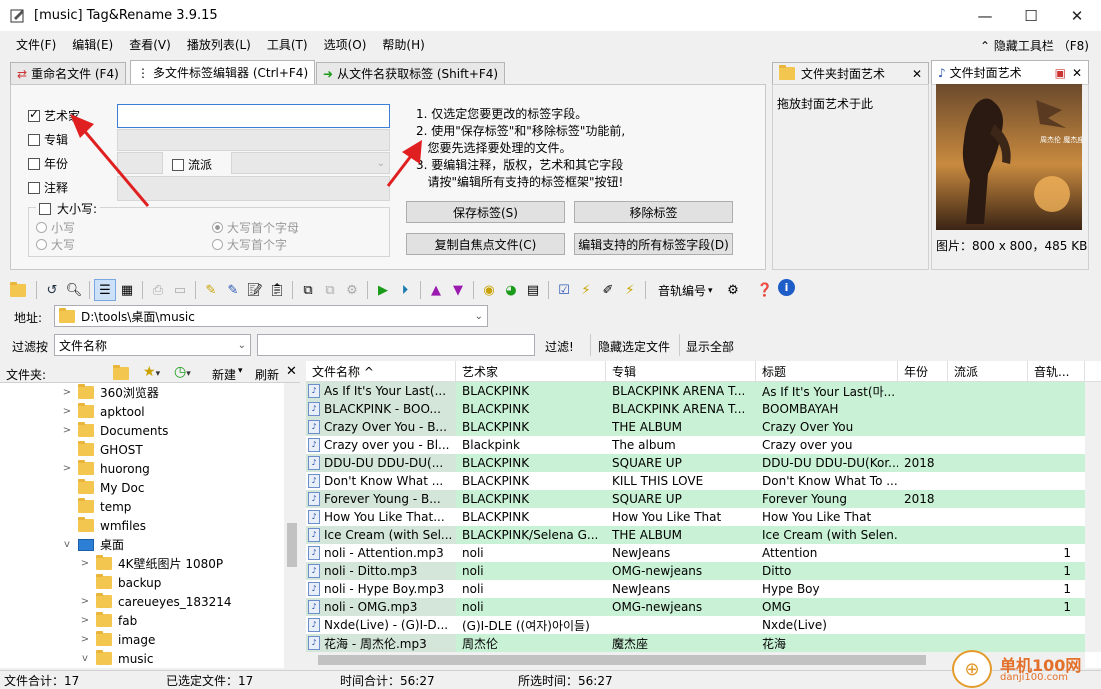 This screenshot has width=1101, height=689. What do you see at coordinates (827, 371) in the screenshot?
I see `column-header: 标题` at bounding box center [827, 371].